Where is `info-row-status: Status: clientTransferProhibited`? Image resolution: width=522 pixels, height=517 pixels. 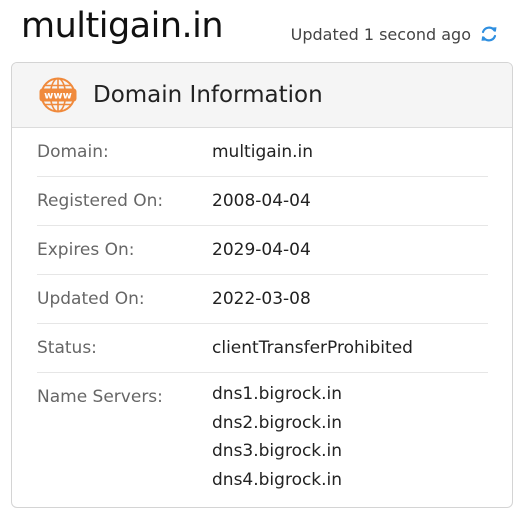 info-row-status: Status: clientTransferProhibited is located at coordinates (262, 348).